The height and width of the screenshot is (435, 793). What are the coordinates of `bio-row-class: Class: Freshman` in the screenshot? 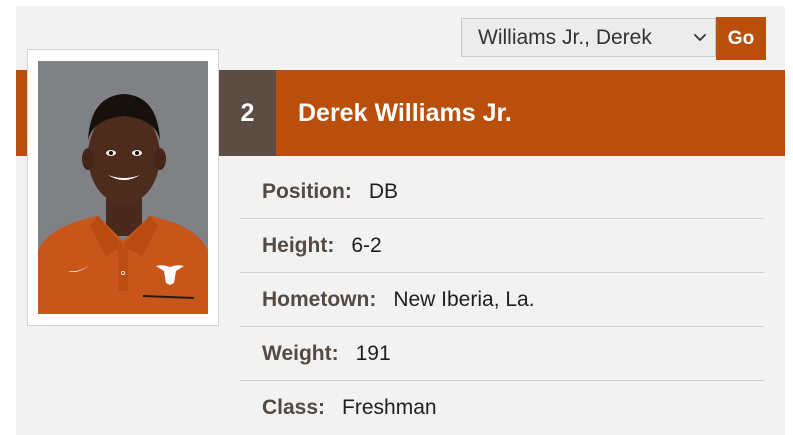 It's located at (502, 408).